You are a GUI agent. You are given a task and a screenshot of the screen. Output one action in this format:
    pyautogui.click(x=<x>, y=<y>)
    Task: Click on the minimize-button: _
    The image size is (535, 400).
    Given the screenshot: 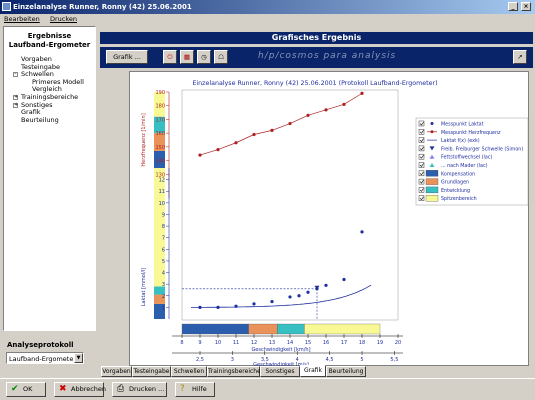 What is the action you would take?
    pyautogui.click(x=513, y=6)
    